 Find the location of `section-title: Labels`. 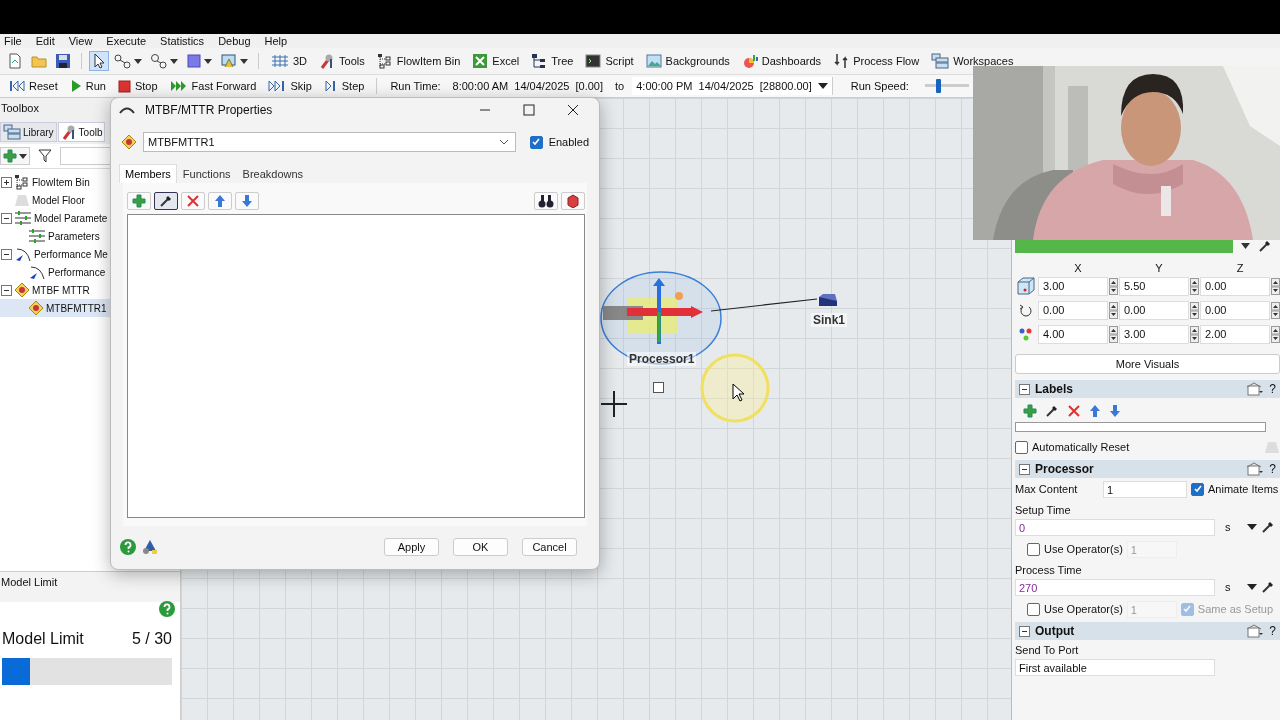

section-title: Labels is located at coordinates (1054, 389).